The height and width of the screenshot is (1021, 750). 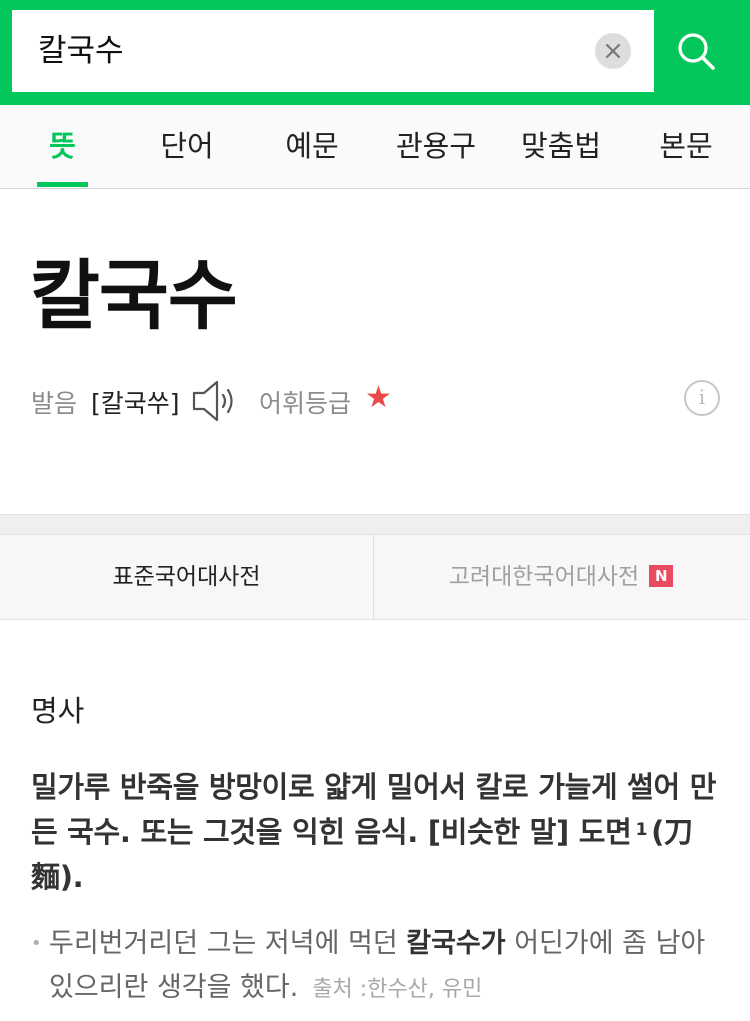 I want to click on tab-word: 단어, so click(x=187, y=147).